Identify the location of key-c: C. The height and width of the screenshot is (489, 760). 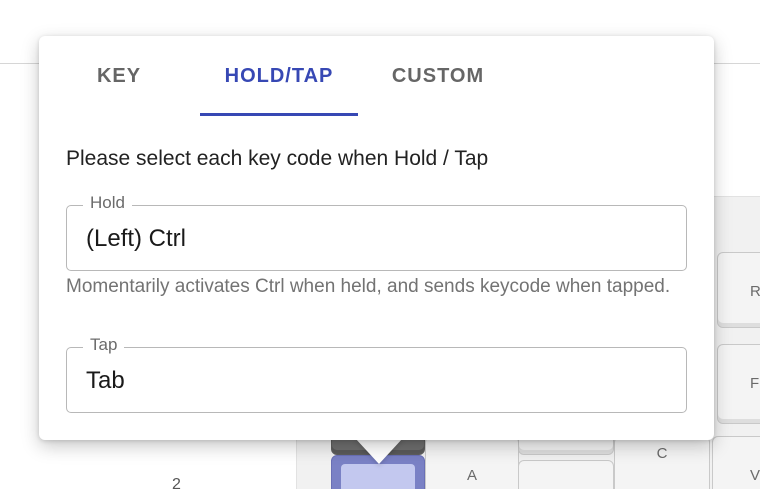
(662, 462).